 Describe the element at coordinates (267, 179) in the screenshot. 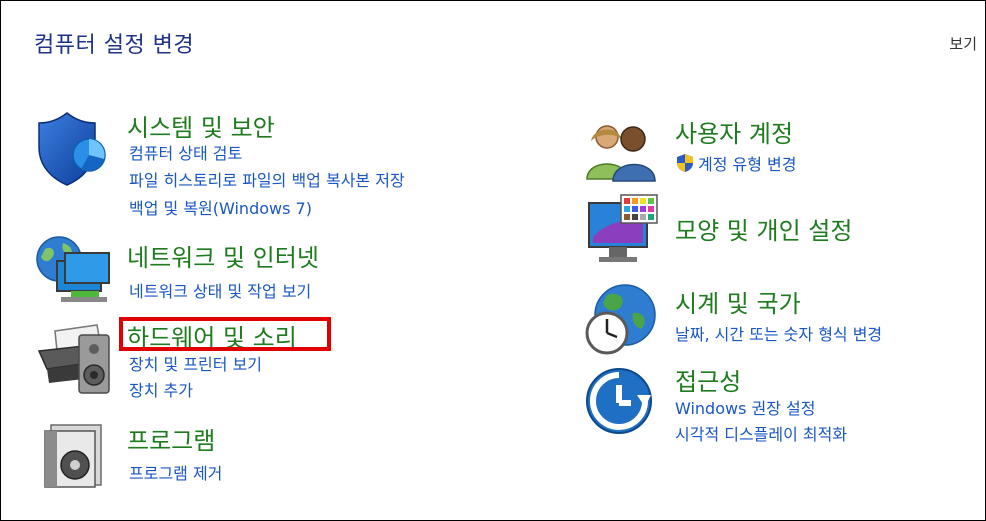

I see `link-file-history-backup: 파일 히스토리로 파일의 백업 복사본 저장` at that location.